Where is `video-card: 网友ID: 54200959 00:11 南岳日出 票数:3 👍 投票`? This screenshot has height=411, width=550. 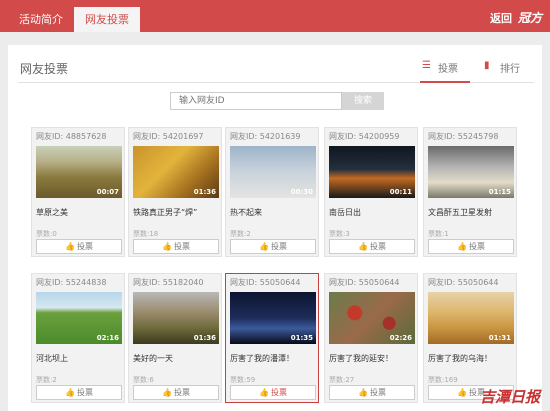 video-card: 网友ID: 54200959 00:11 南岳日出 票数:3 👍 投票 is located at coordinates (371, 192).